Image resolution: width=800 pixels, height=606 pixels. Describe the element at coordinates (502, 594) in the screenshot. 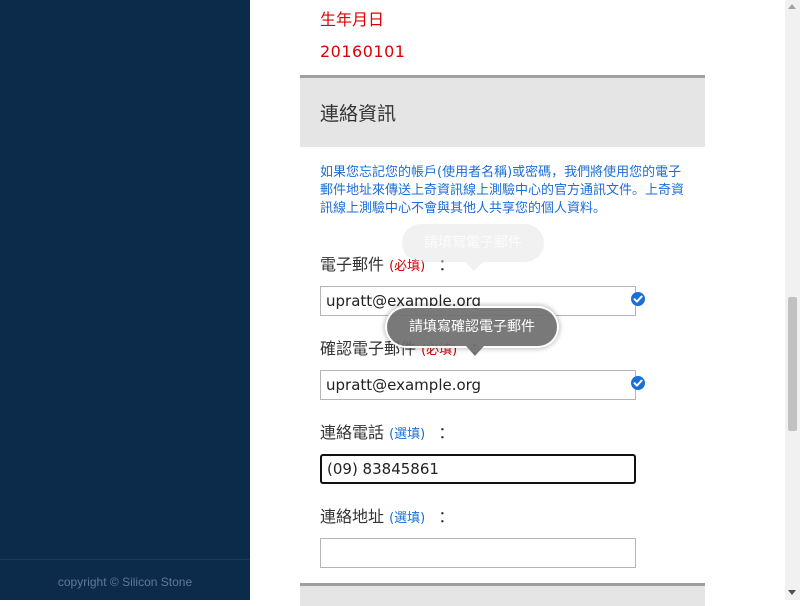

I see `next-section-header` at that location.